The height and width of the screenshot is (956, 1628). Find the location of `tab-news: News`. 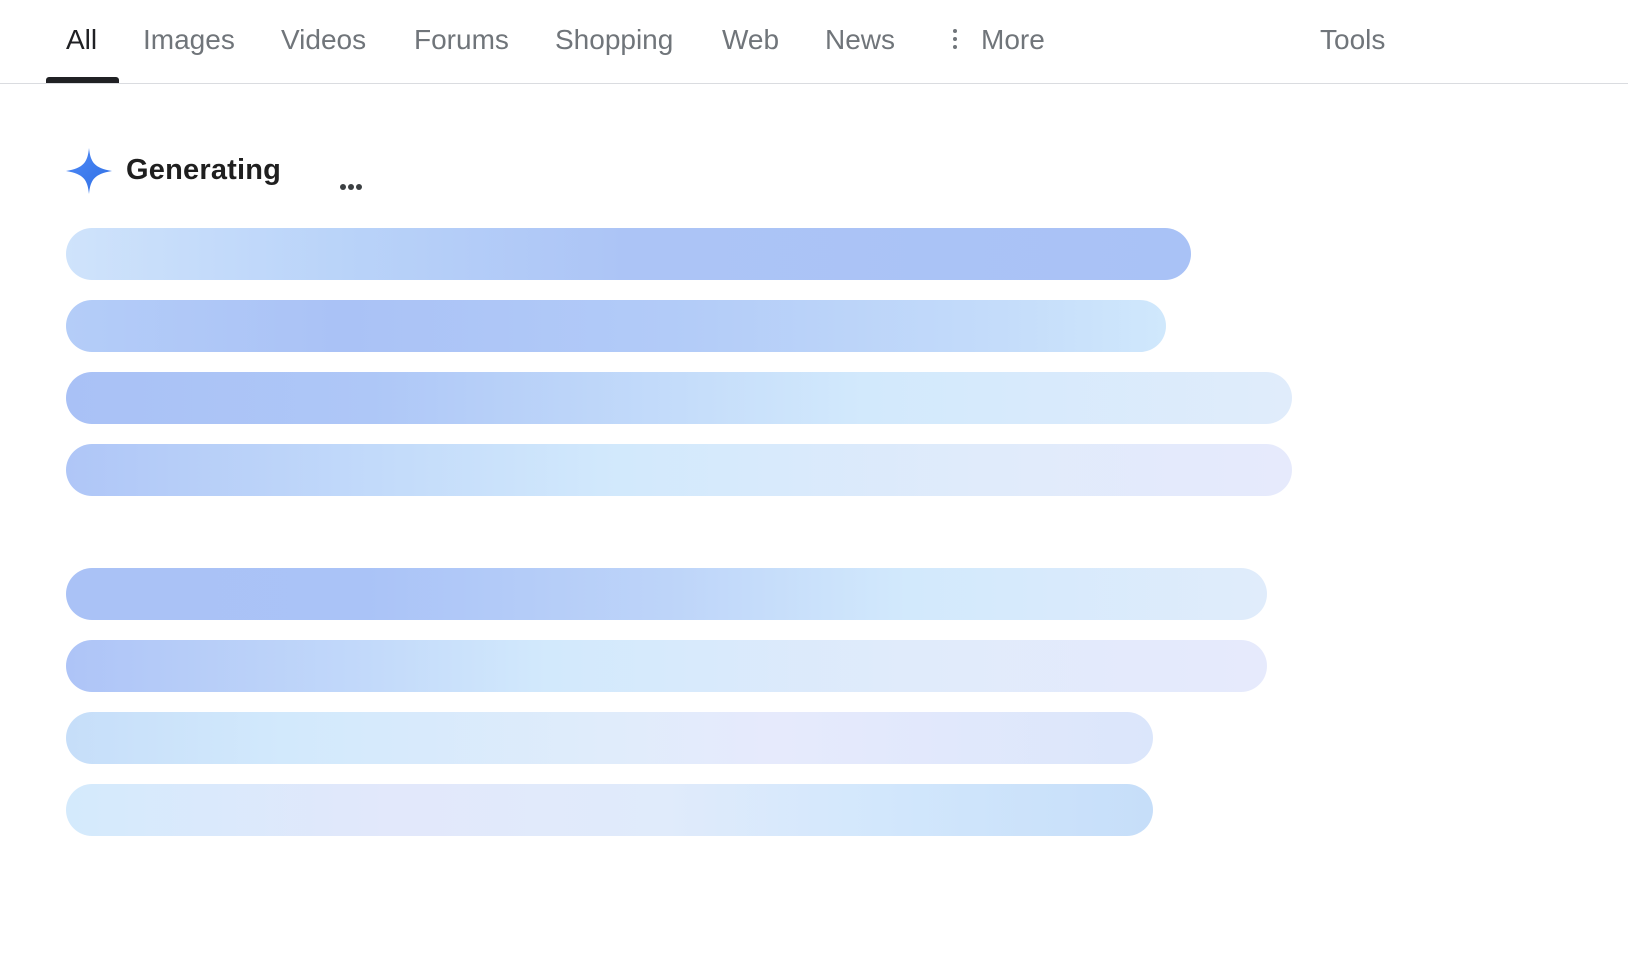

tab-news: News is located at coordinates (860, 53).